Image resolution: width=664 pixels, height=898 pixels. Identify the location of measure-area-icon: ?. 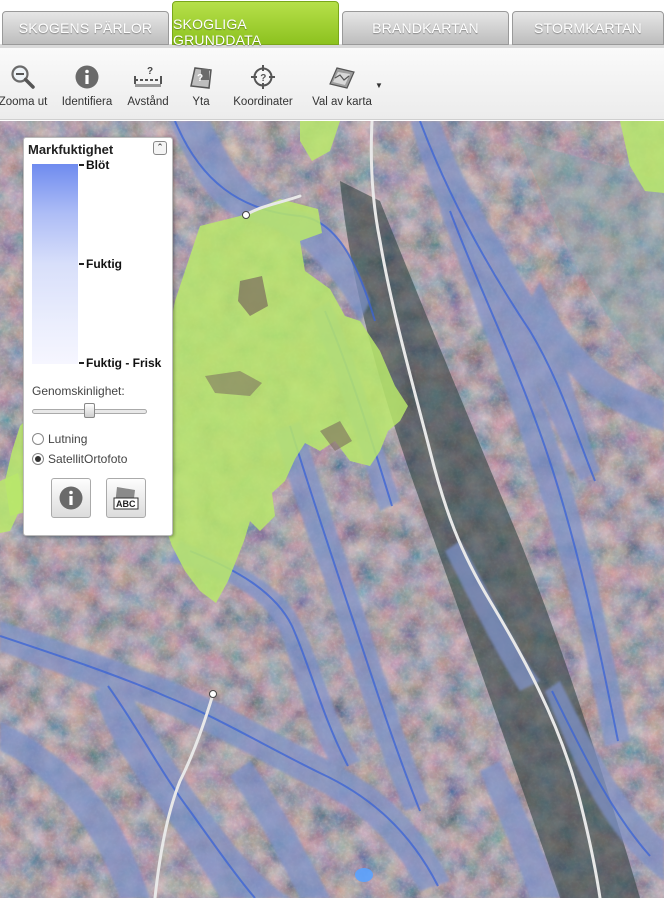
(201, 77).